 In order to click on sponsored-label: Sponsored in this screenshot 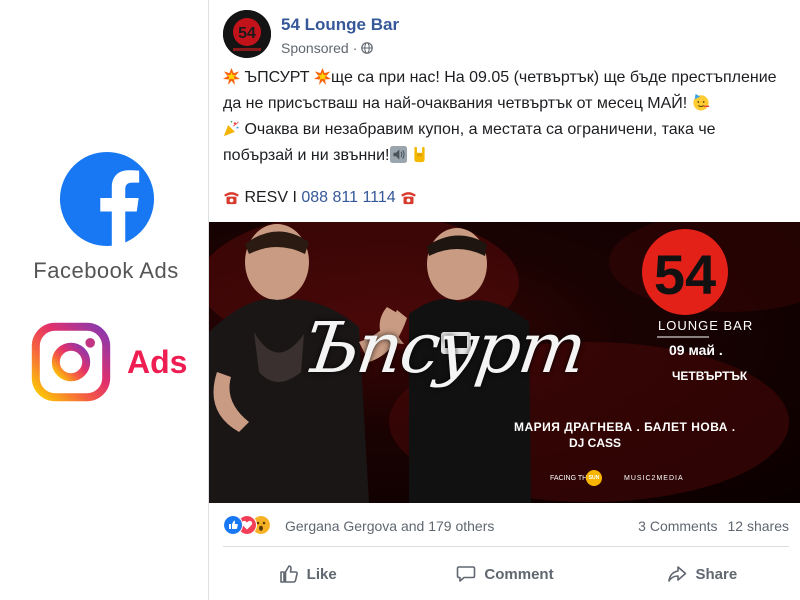, I will do `click(315, 48)`.